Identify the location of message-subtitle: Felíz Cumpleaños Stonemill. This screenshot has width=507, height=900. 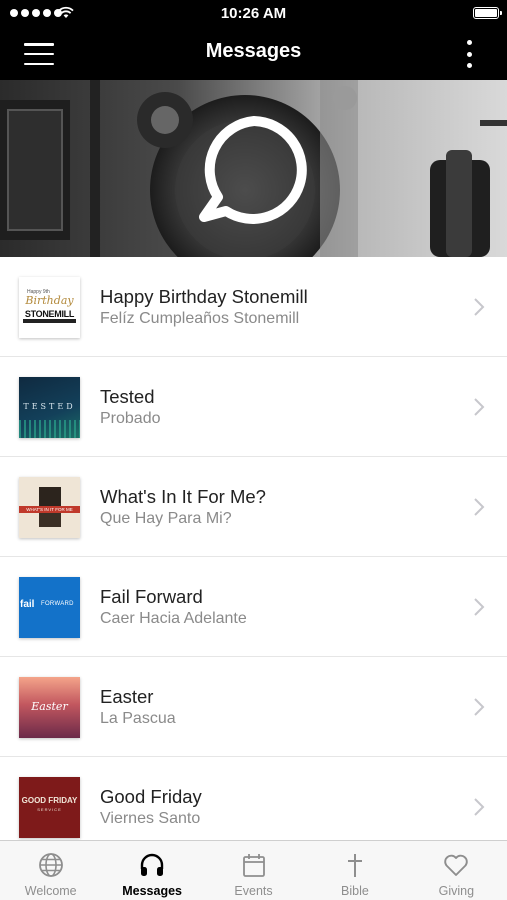
(200, 318).